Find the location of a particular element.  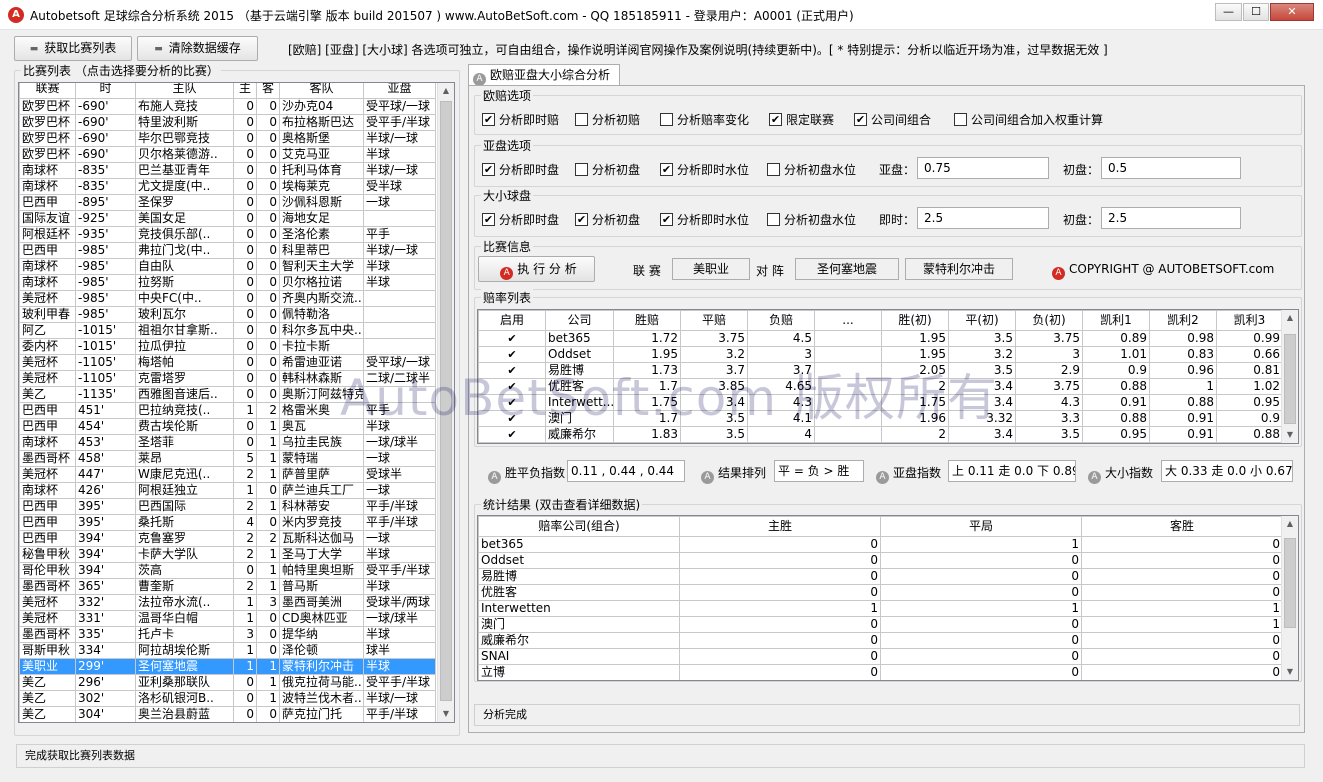

table-row: 南球杯 -835' 尤文提度(中.. 0 0 埃梅莱克 受半球 is located at coordinates (227, 186).